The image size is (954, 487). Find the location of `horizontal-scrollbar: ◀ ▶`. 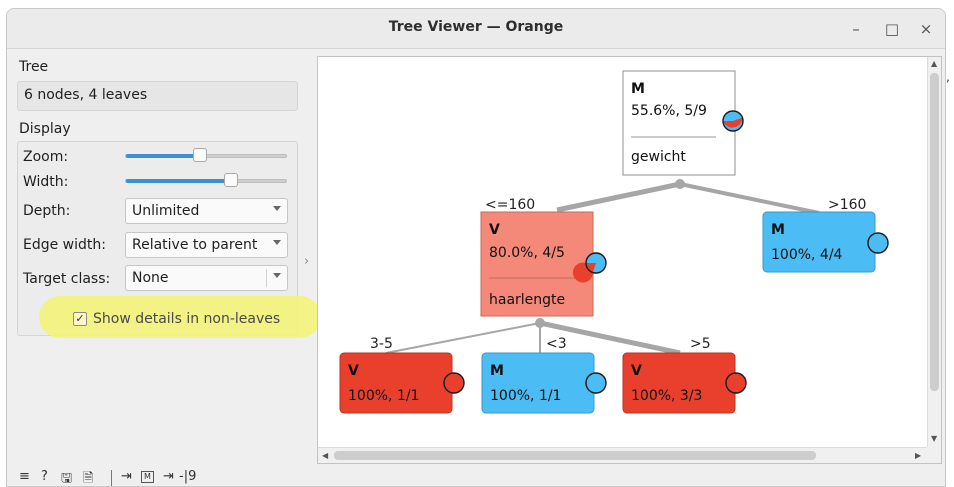

horizontal-scrollbar: ◀ ▶ is located at coordinates (623, 455).